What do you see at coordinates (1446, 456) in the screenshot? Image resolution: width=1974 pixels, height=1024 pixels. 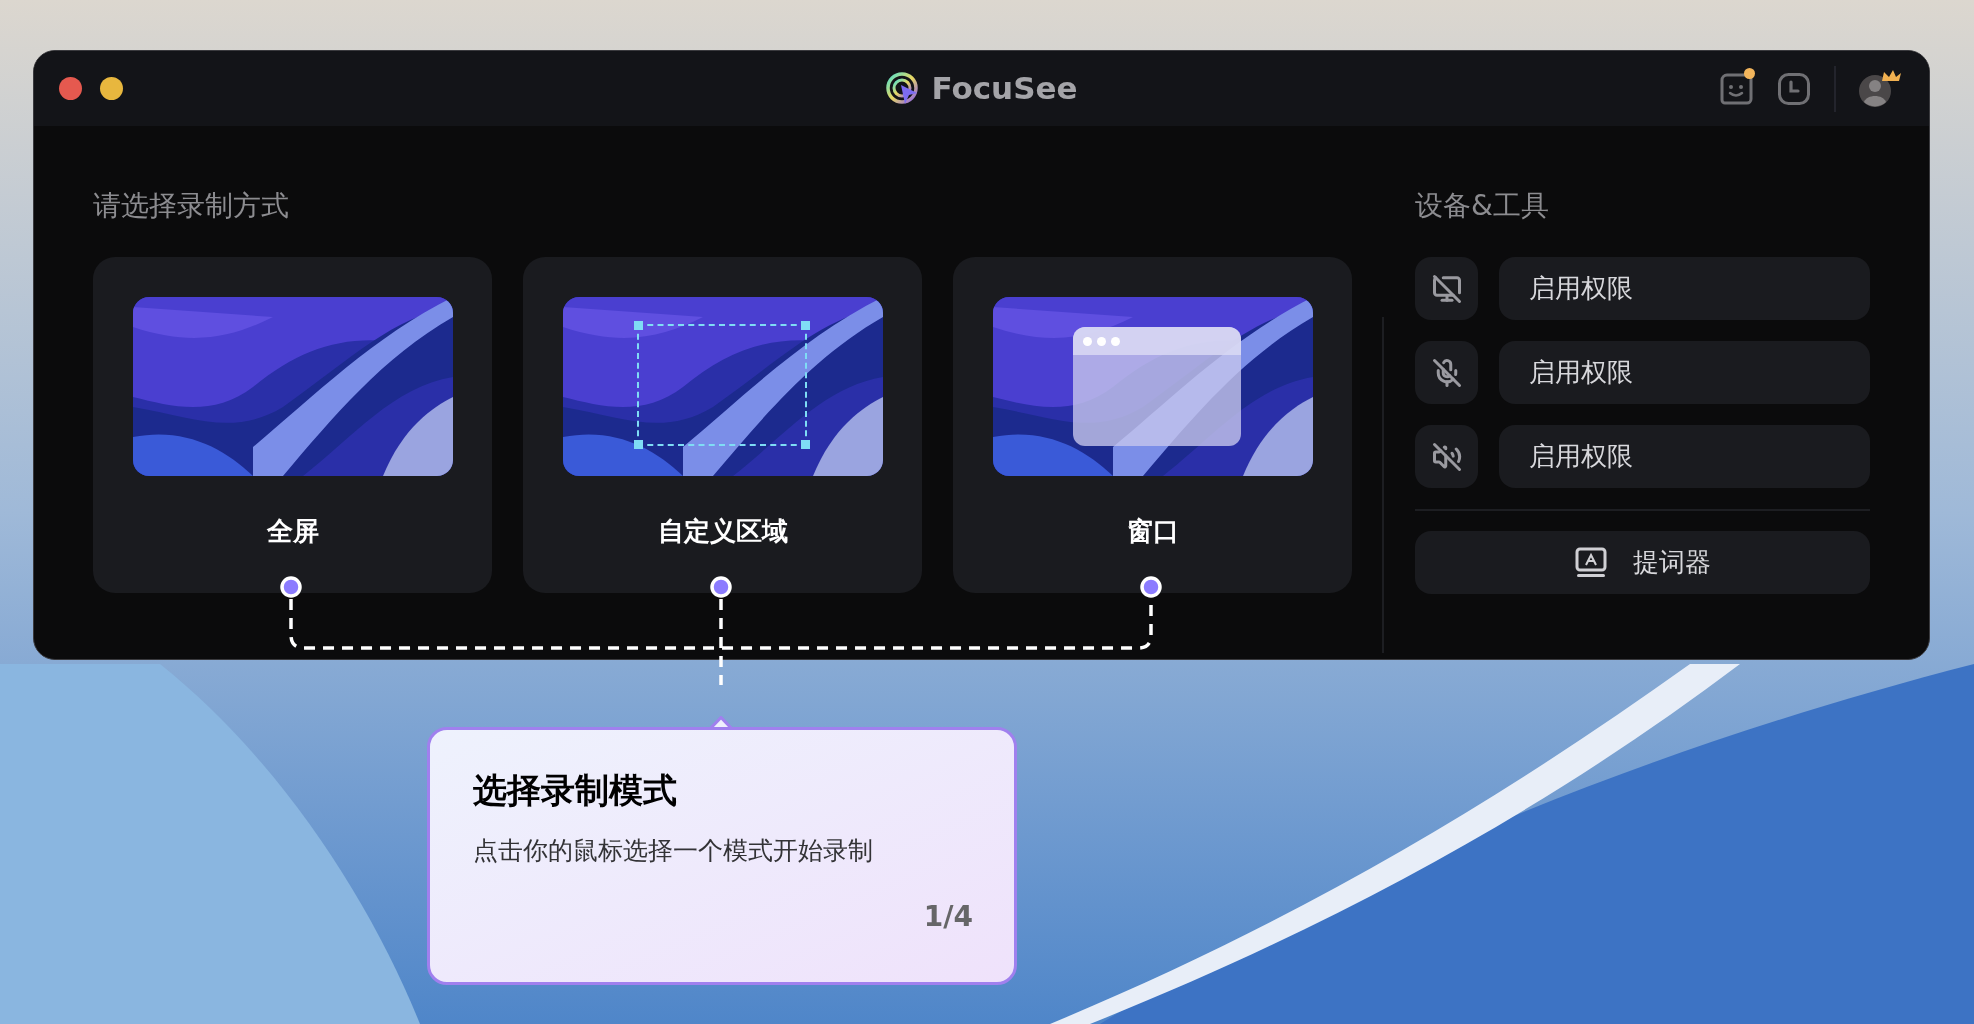 I see `speaker-off-icon` at bounding box center [1446, 456].